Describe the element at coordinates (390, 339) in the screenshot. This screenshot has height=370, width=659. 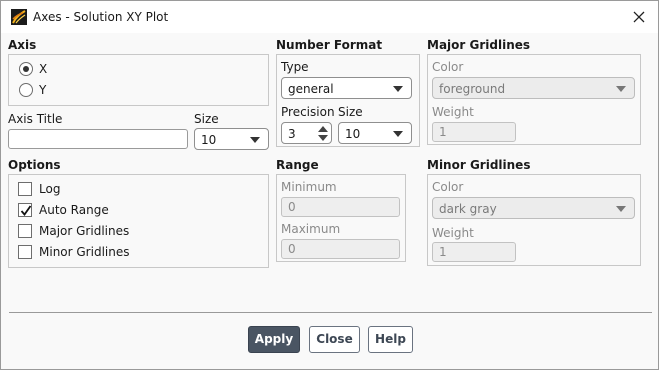
I see `help-button: Help` at that location.